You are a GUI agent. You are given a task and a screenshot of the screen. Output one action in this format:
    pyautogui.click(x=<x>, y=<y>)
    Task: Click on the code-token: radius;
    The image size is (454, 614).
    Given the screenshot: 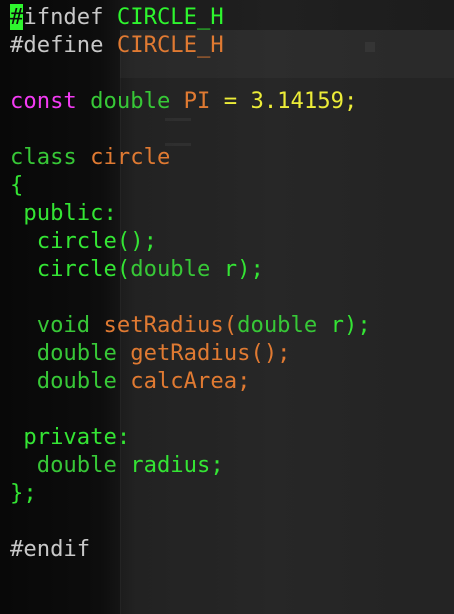 What is the action you would take?
    pyautogui.click(x=177, y=465)
    